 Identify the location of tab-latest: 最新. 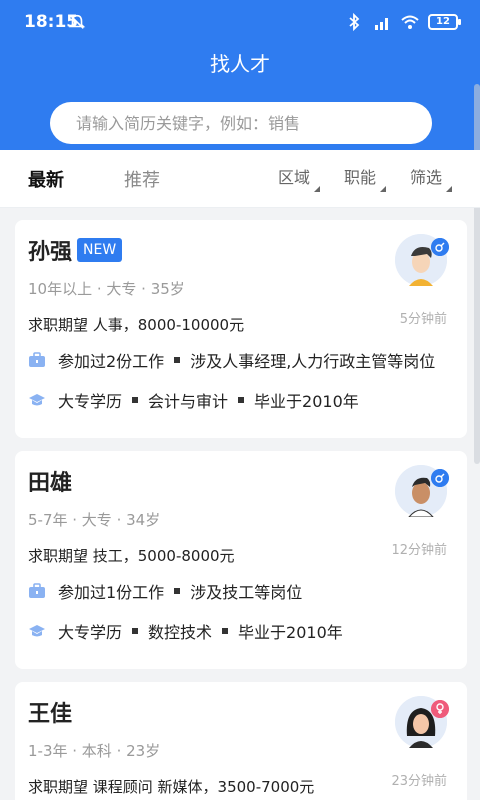
(46, 179).